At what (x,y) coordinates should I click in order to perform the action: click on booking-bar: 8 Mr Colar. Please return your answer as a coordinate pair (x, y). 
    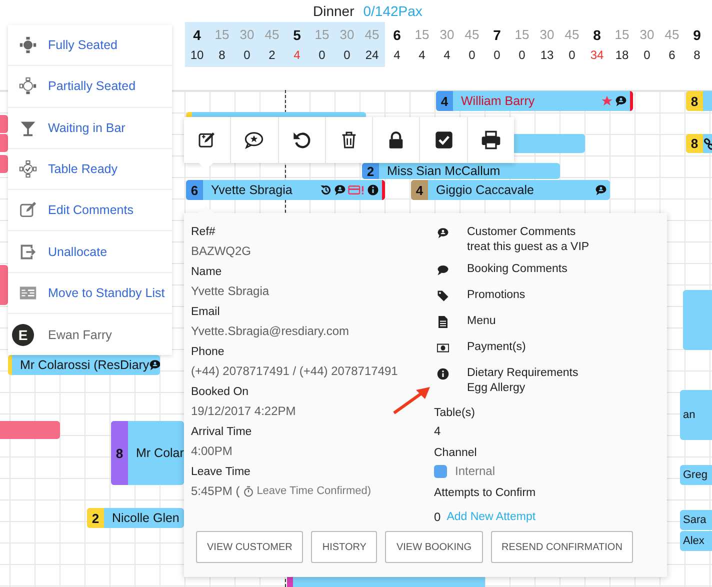
    Looking at the image, I should click on (147, 453).